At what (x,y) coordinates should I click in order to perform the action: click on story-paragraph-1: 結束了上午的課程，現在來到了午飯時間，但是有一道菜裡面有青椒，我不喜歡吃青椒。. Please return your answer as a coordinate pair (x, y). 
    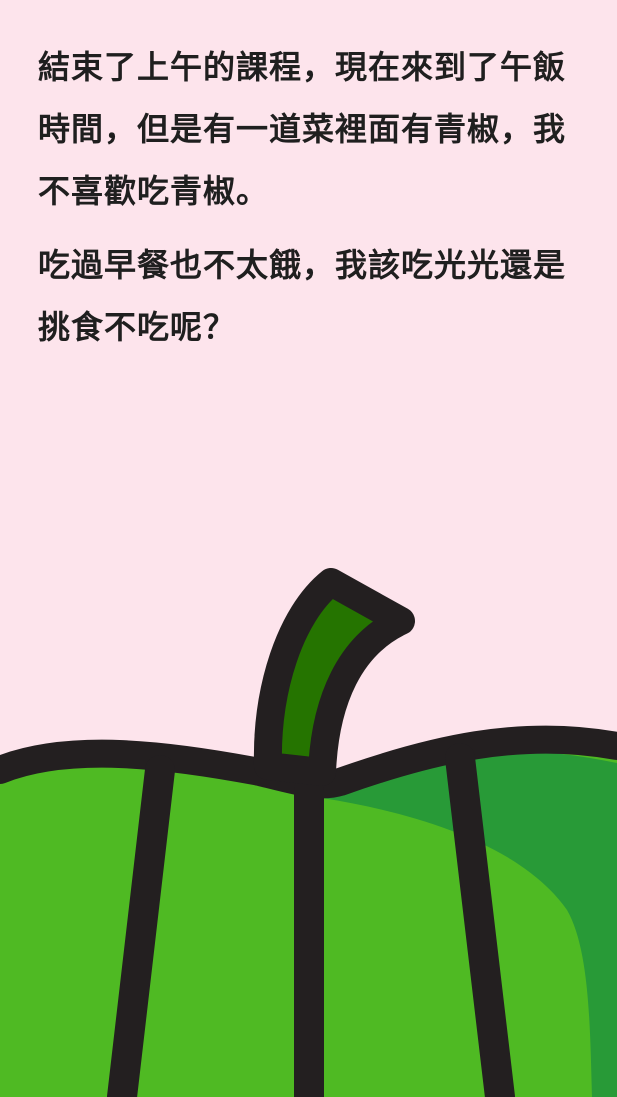
    Looking at the image, I should click on (302, 129).